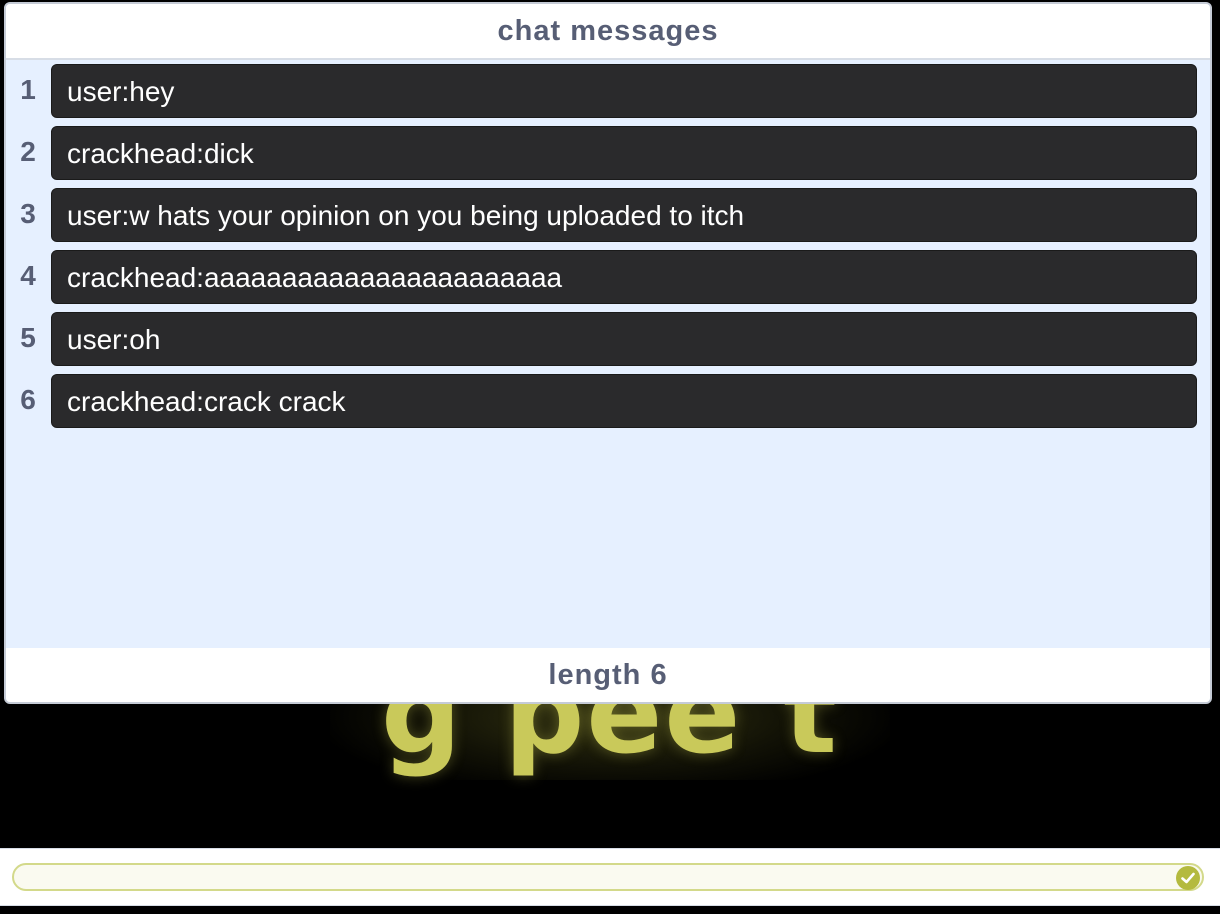 The image size is (1220, 914). I want to click on submit-button, so click(1188, 878).